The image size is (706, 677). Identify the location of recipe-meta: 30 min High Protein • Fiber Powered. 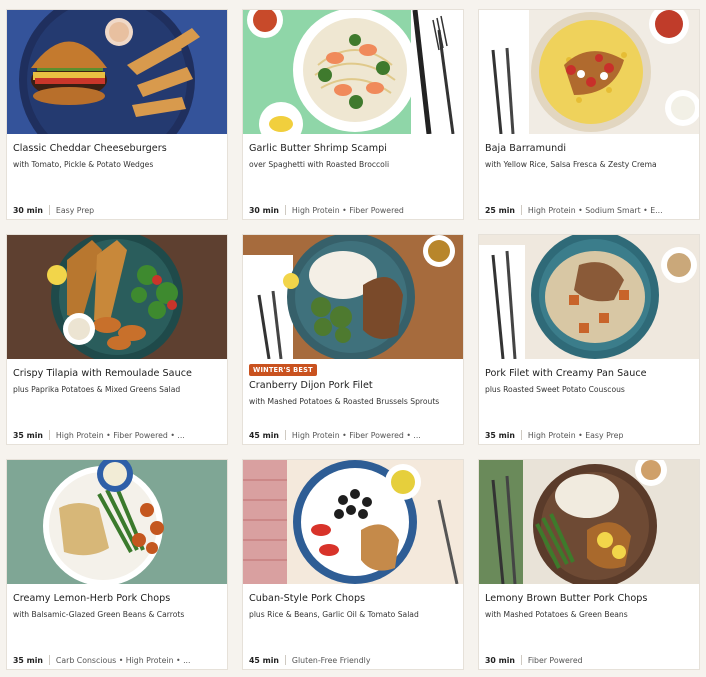
(353, 210).